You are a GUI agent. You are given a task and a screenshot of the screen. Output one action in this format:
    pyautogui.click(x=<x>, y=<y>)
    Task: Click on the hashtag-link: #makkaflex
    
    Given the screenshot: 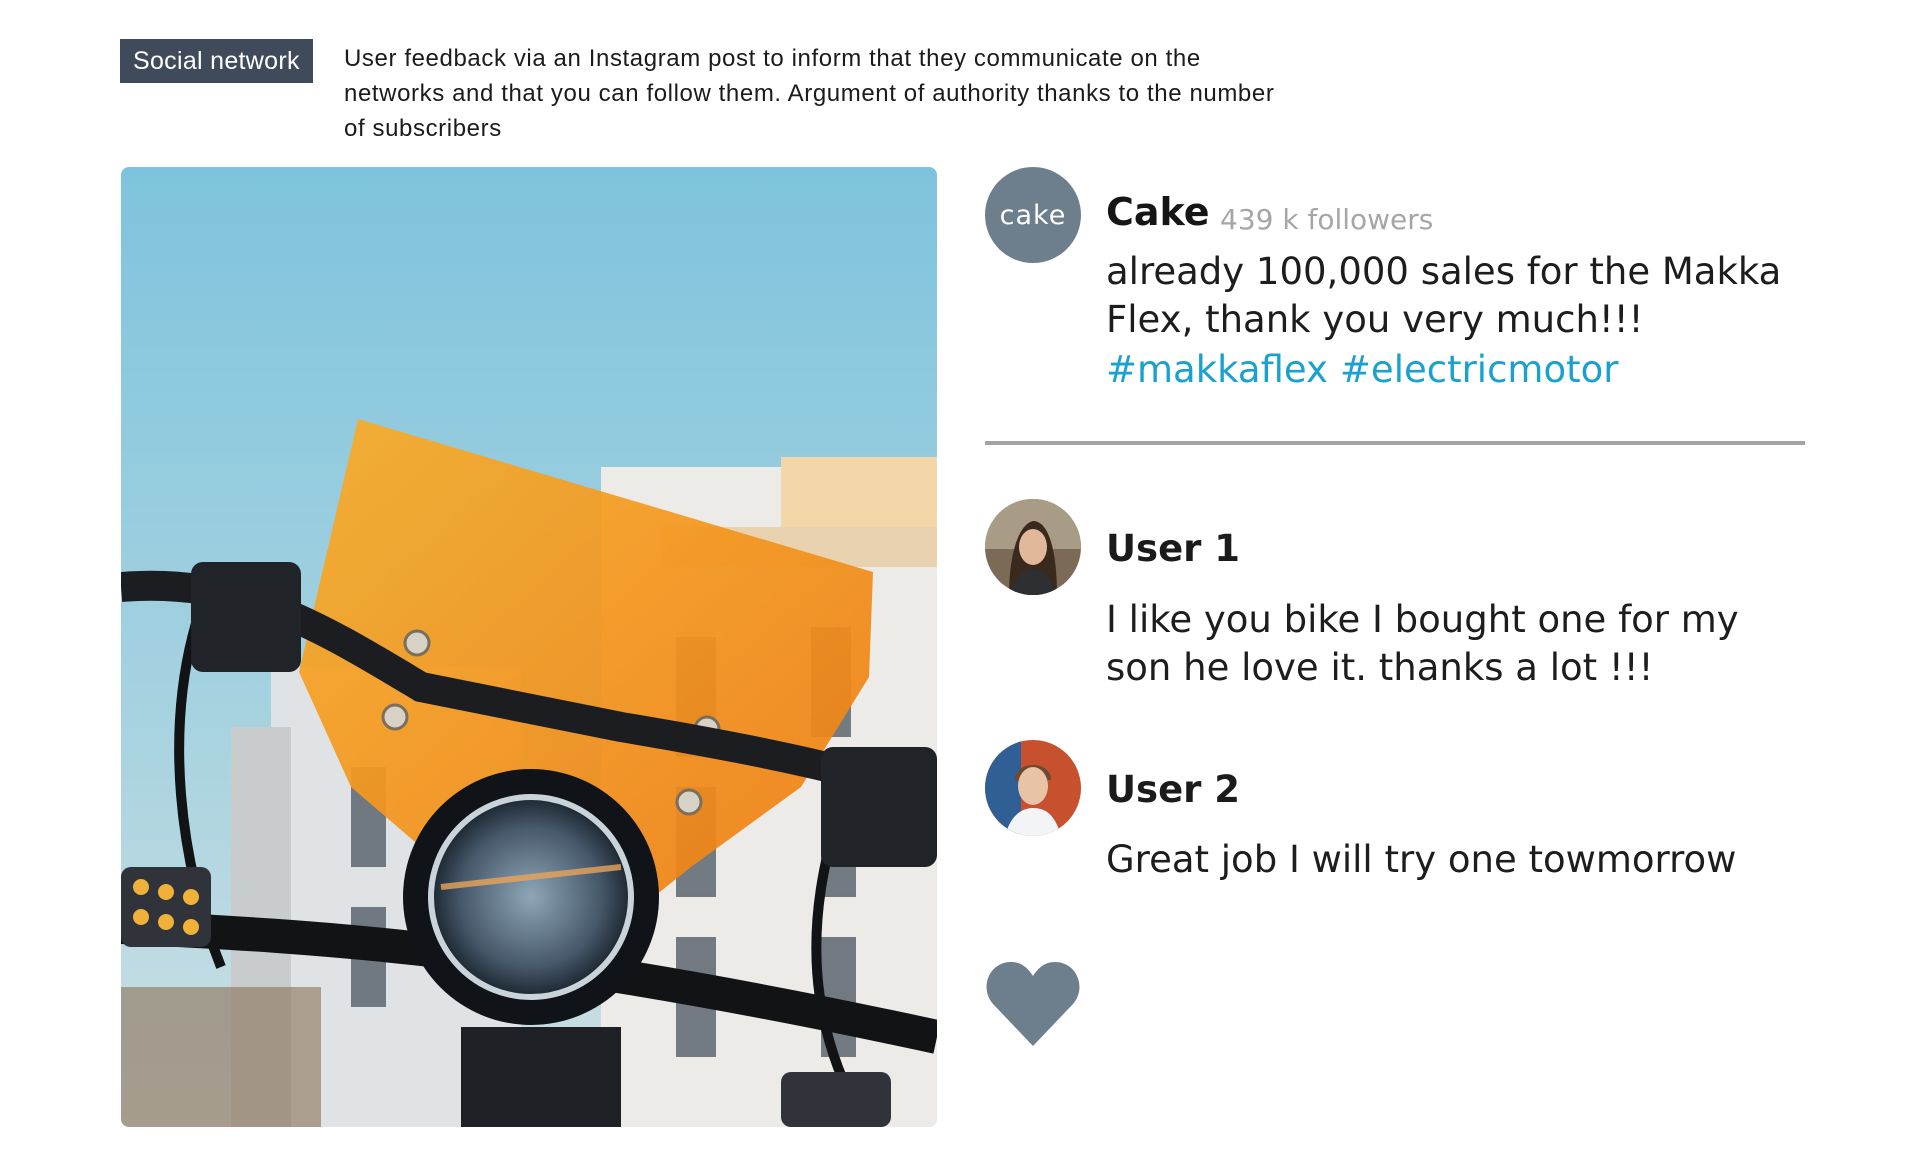 What is the action you would take?
    pyautogui.click(x=1217, y=369)
    